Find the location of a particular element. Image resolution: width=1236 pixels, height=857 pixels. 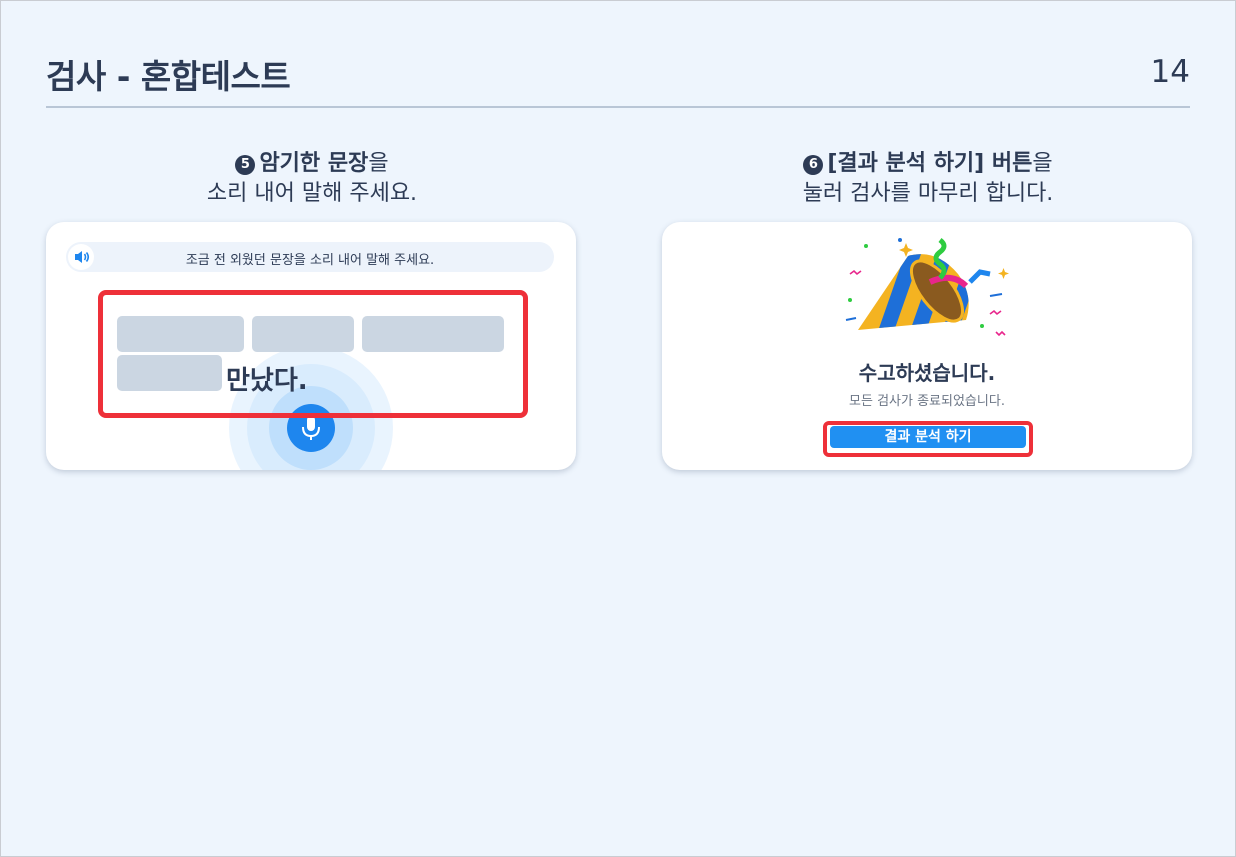

title-divider is located at coordinates (618, 107).